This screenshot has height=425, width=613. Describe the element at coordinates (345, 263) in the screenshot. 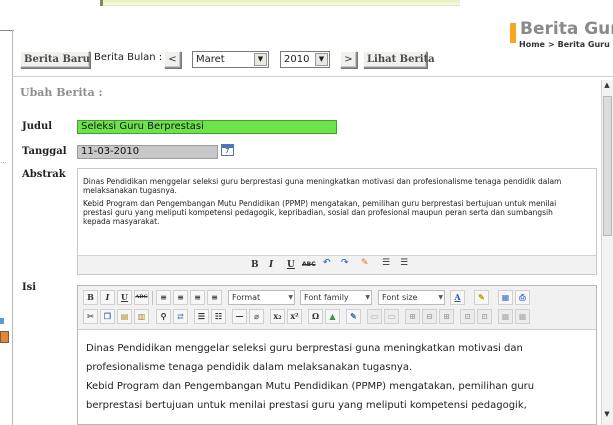

I see `redo-icon: ↷` at that location.